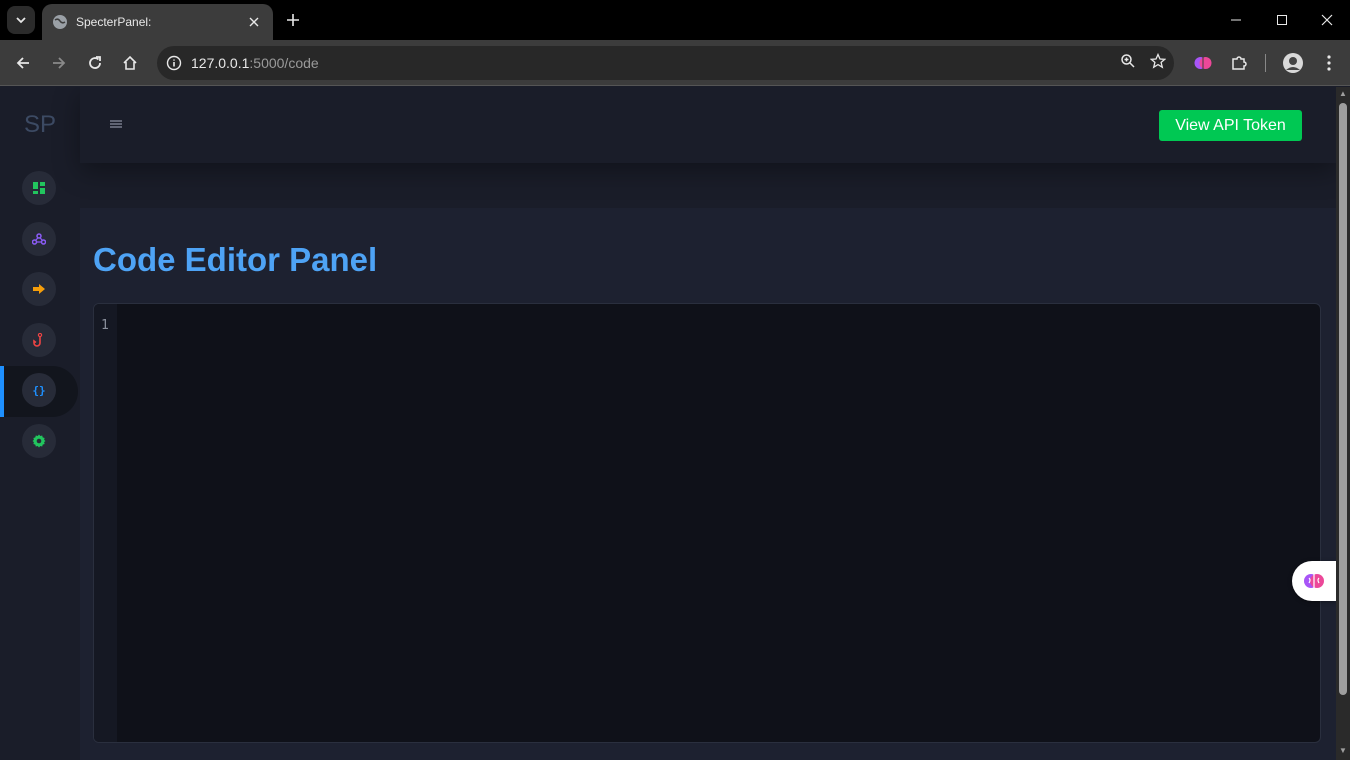  I want to click on brain-icon, so click(1314, 581).